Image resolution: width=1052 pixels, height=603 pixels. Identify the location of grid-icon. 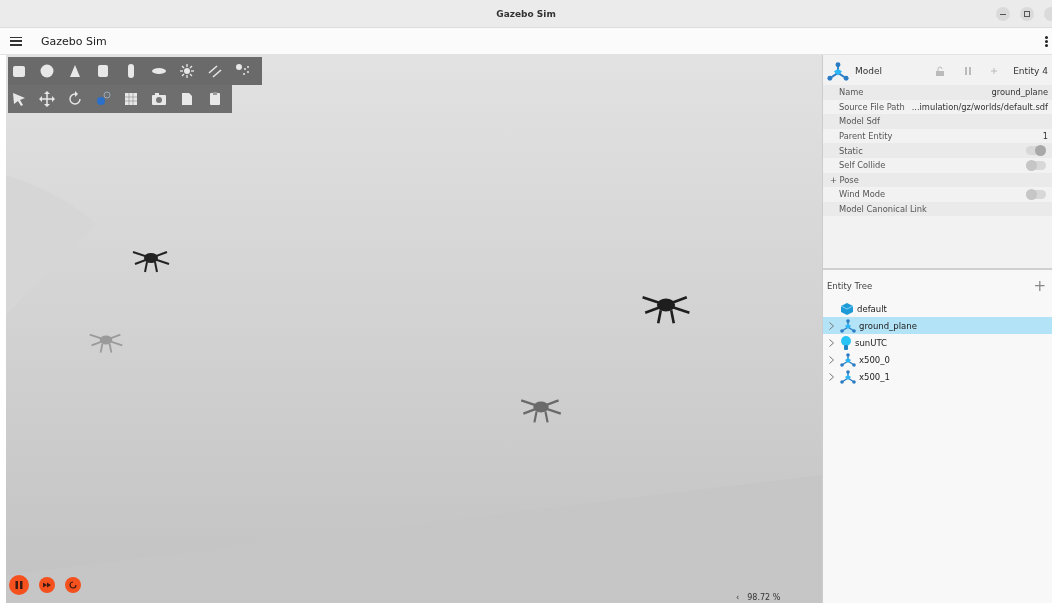
(131, 99).